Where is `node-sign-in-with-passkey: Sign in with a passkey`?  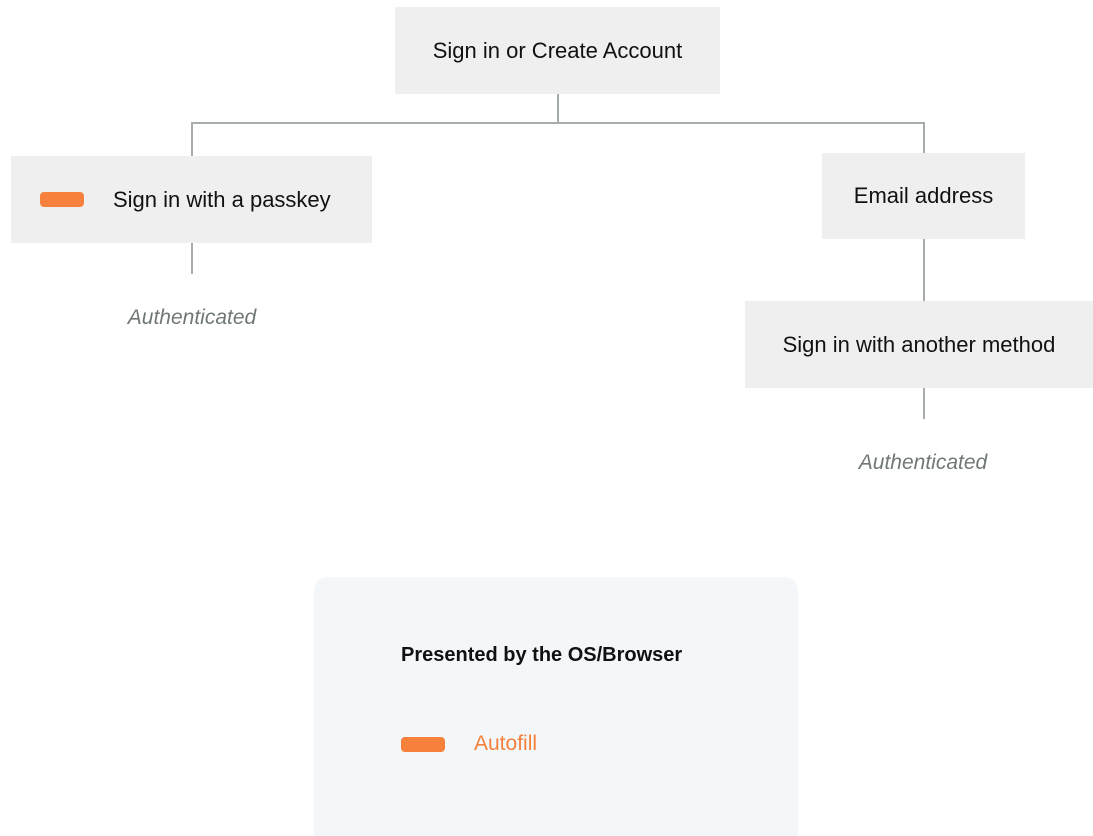
node-sign-in-with-passkey: Sign in with a passkey is located at coordinates (191, 199).